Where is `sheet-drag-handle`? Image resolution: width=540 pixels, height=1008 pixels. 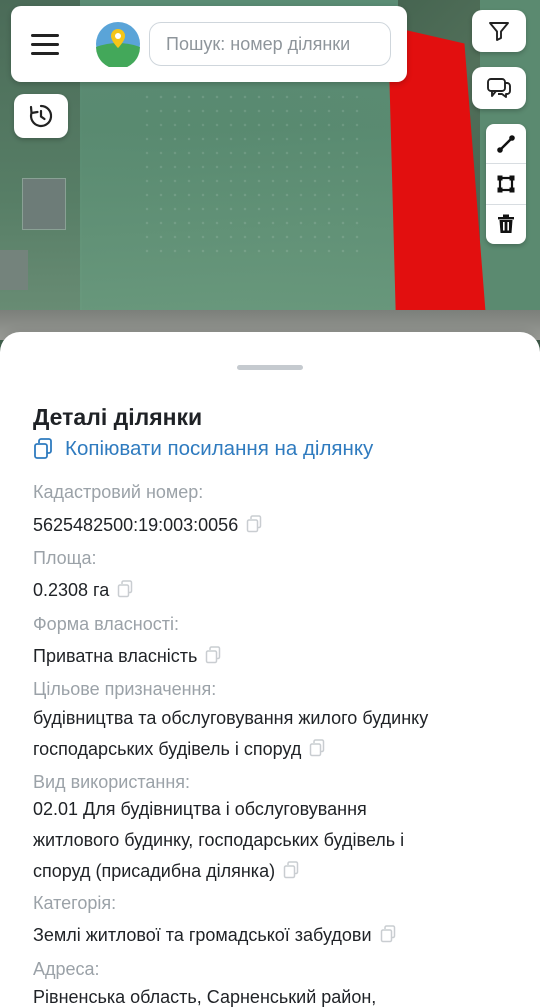
sheet-drag-handle is located at coordinates (270, 367).